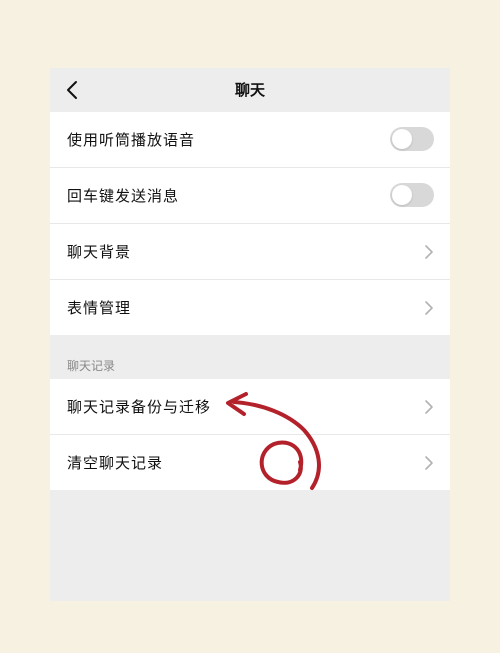 The image size is (500, 653). I want to click on settings-group-chat-history: 聊天记录备份与迁移 清空聊天记录, so click(250, 434).